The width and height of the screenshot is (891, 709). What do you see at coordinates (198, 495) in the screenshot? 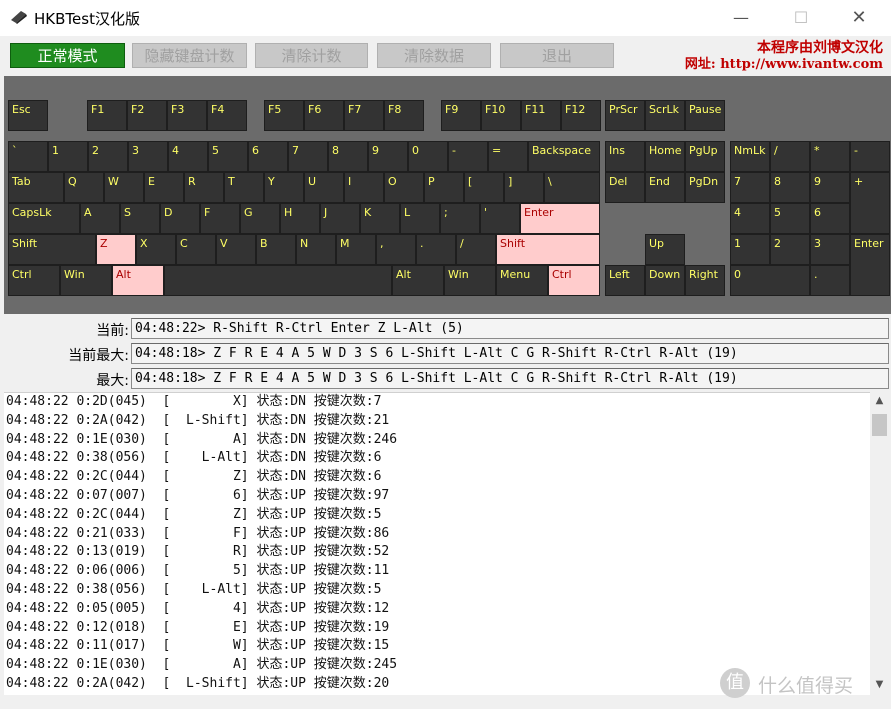
I see `log-line: 04:48:22 0:07(007) [ 6] 状态:UP 按键次数:97` at bounding box center [198, 495].